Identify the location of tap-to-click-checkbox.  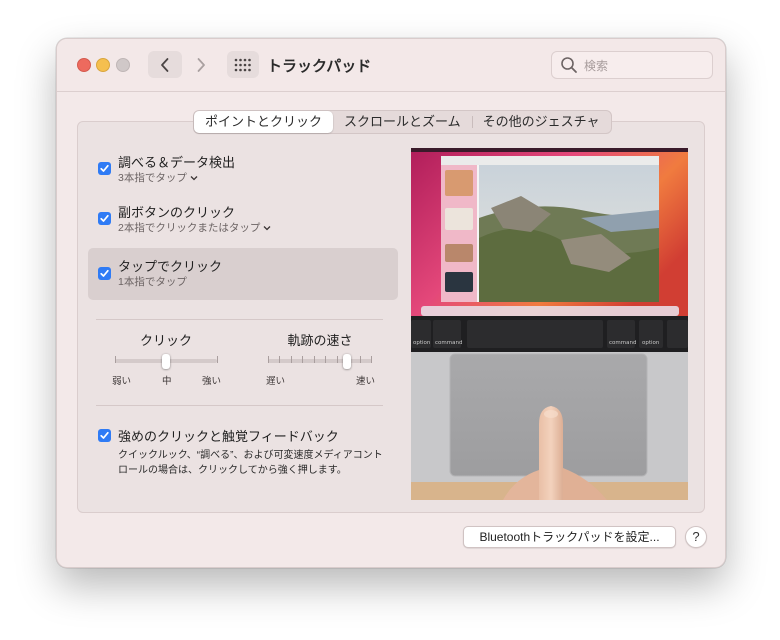
(104, 273).